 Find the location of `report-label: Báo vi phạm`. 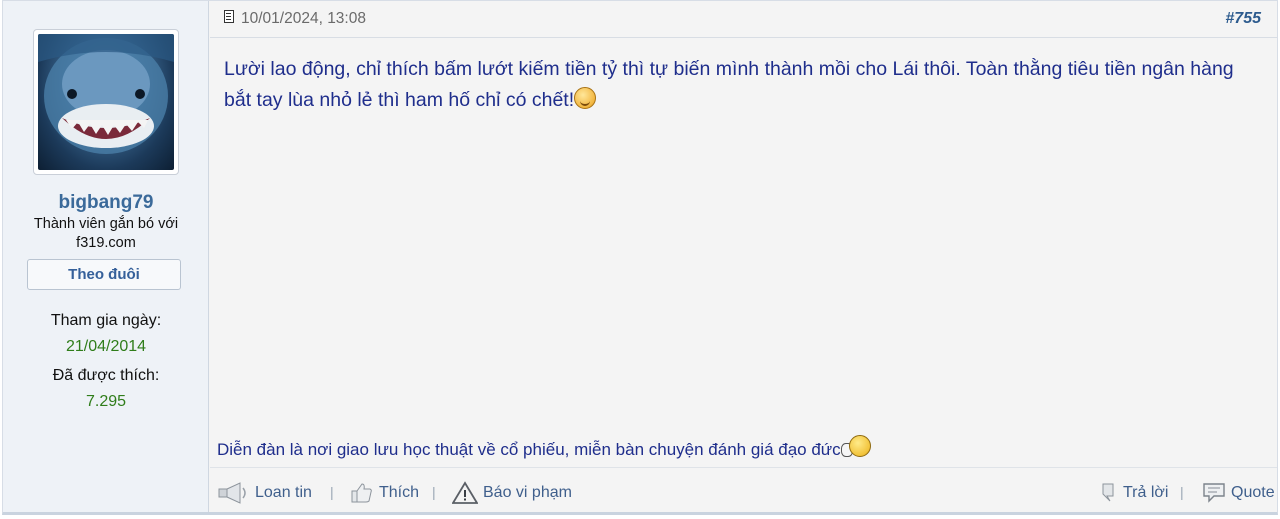

report-label: Báo vi phạm is located at coordinates (527, 492).